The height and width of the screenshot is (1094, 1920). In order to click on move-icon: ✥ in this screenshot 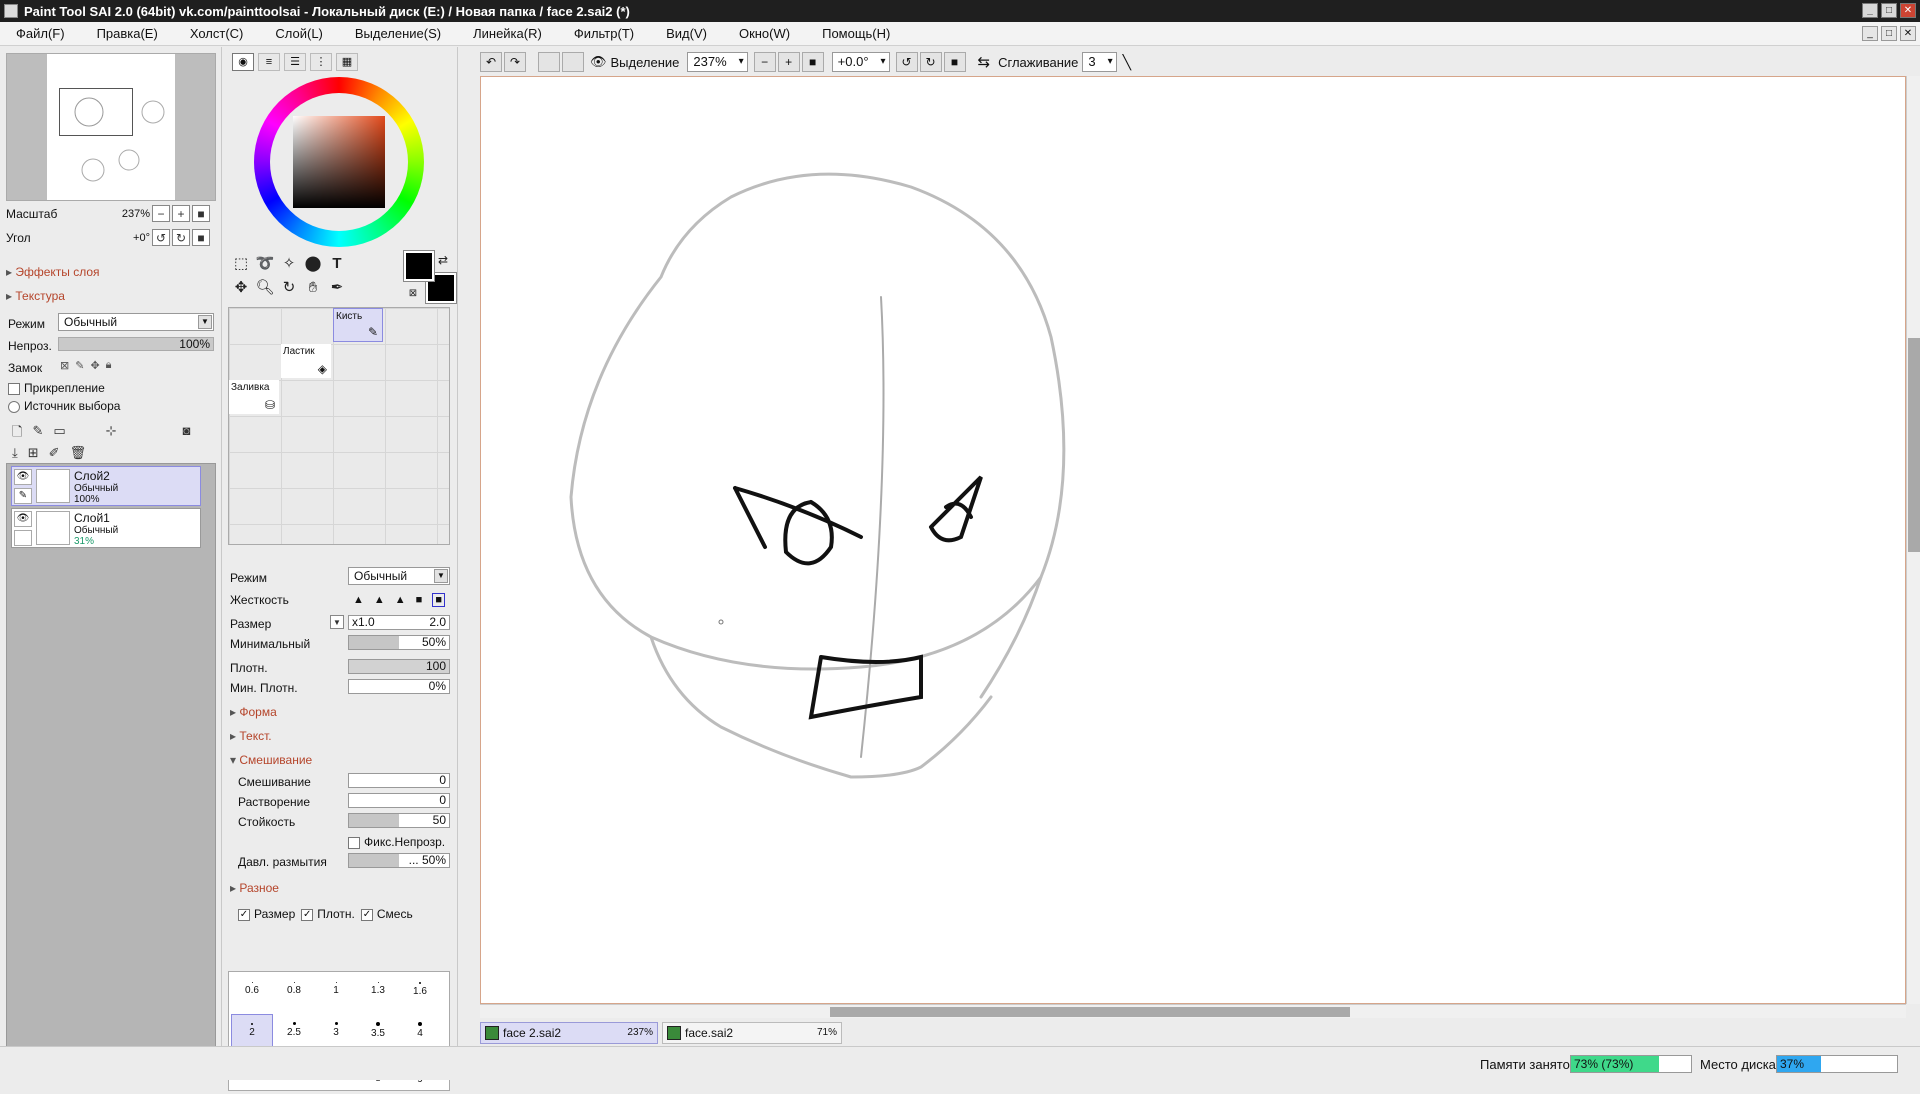, I will do `click(241, 288)`.